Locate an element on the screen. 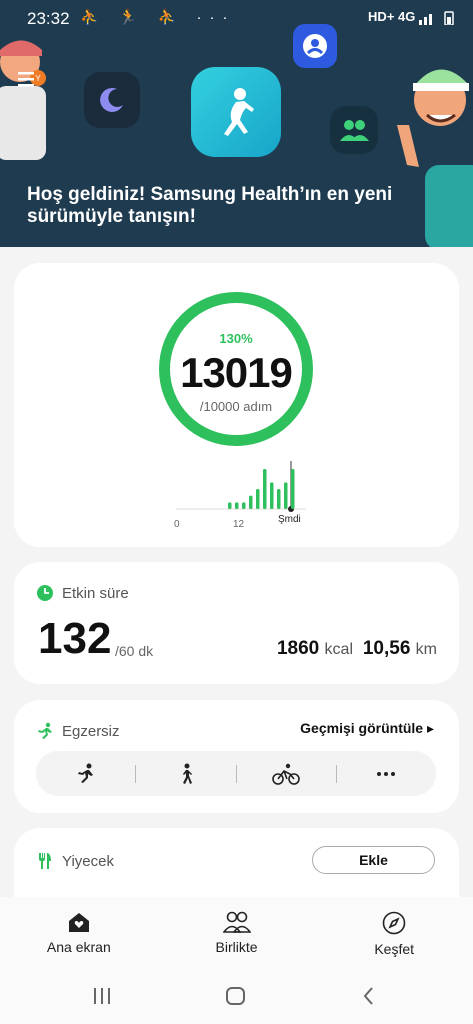 Image resolution: width=473 pixels, height=1024 pixels. status-bar: 23:32 ⛹ 🏃 ⛹ ··· HD+ 4G is located at coordinates (236, 18).